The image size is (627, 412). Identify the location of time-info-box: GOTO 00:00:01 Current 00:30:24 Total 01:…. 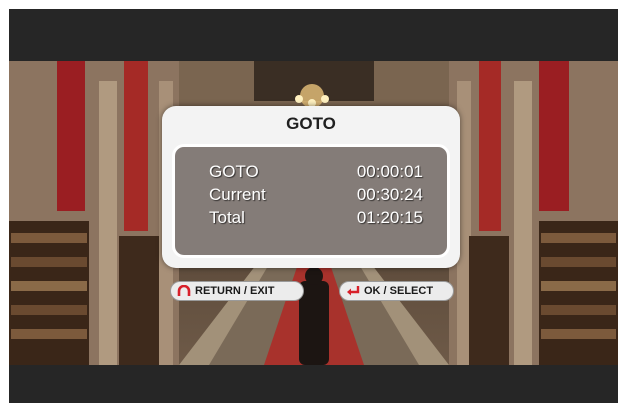
(311, 201).